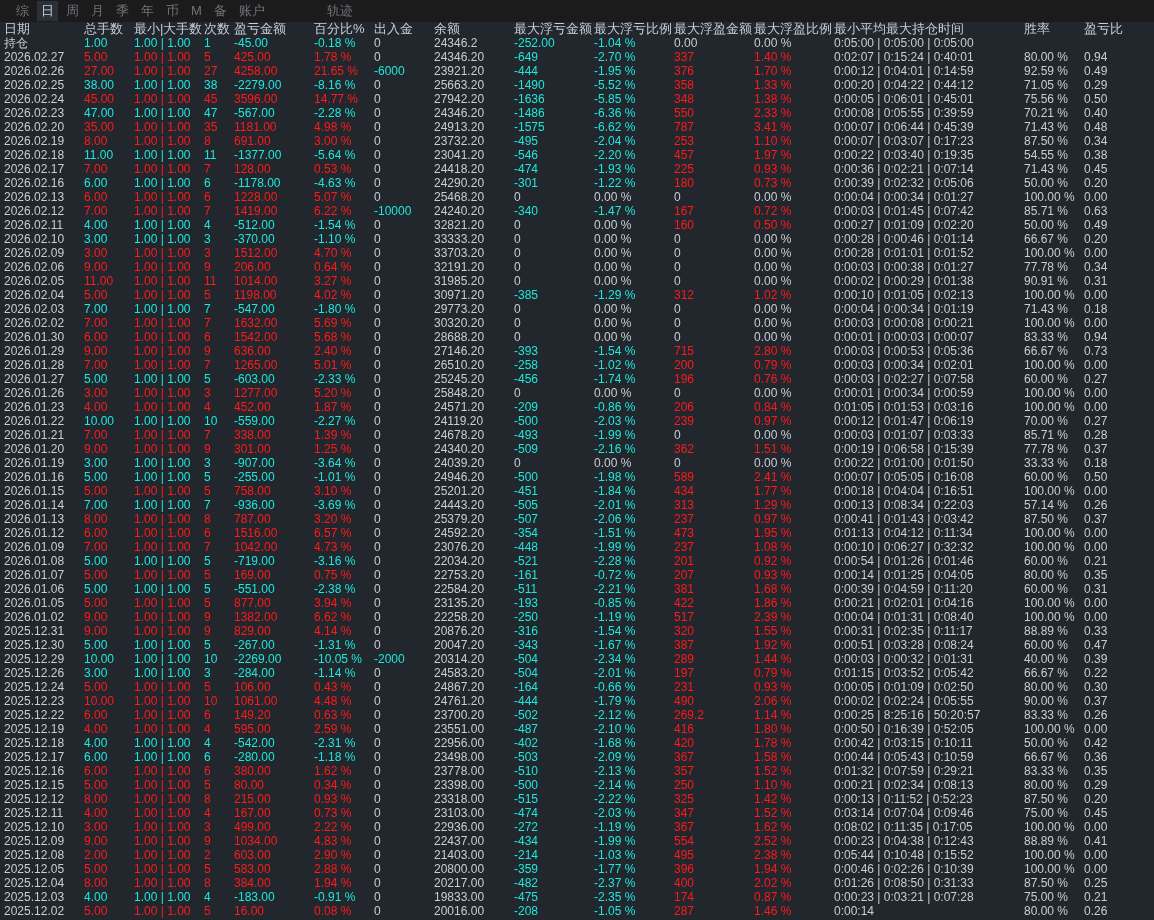 The image size is (1154, 920). What do you see at coordinates (527, 407) in the screenshot?
I see `table-cell-text: -209` at bounding box center [527, 407].